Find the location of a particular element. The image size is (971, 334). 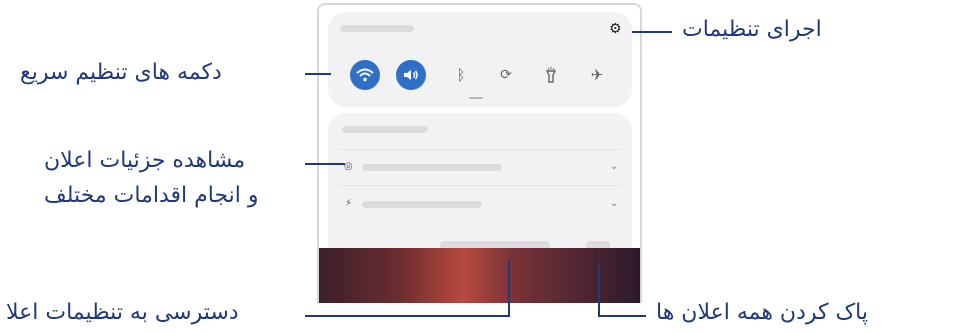

label-quick-buttons: دکمه های تنظیم سریع is located at coordinates (121, 72).